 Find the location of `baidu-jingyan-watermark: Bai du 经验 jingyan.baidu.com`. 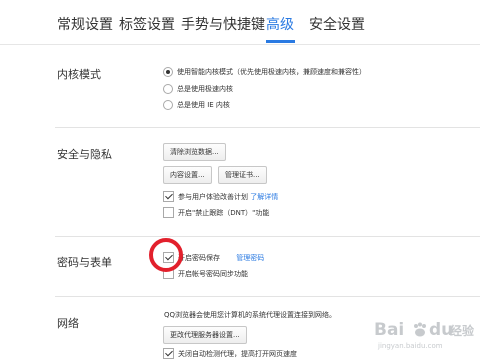

baidu-jingyan-watermark: Bai du 经验 jingyan.baidu.com is located at coordinates (423, 337).